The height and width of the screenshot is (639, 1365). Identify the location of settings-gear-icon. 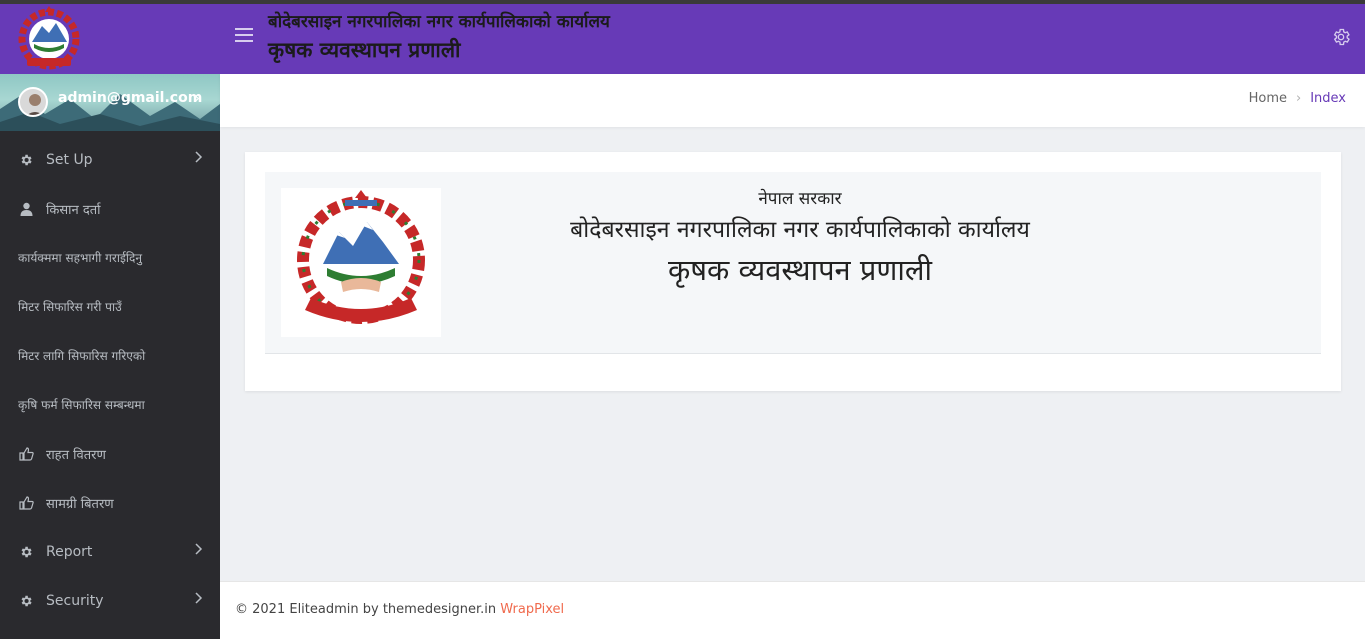
(1341, 37).